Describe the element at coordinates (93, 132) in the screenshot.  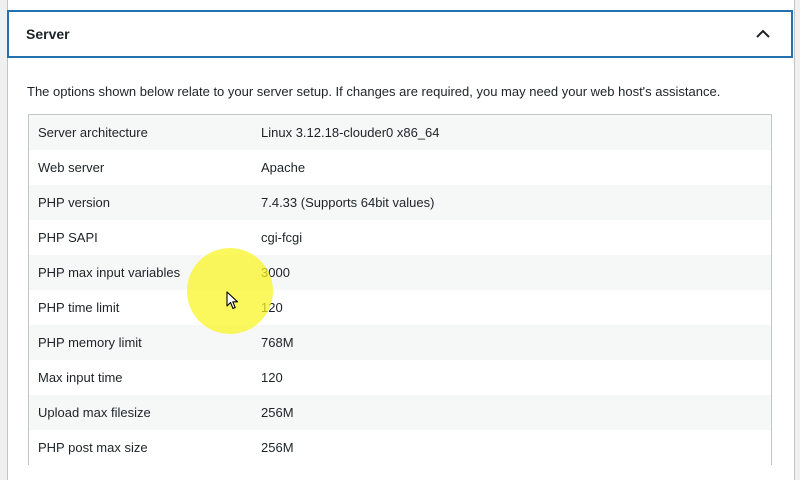
I see `row-label: Server architecture` at that location.